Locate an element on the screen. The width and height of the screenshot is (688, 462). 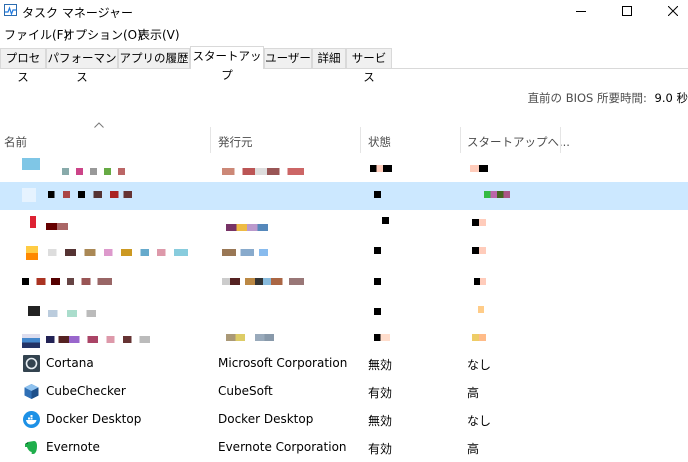
close-button is located at coordinates (669, 11).